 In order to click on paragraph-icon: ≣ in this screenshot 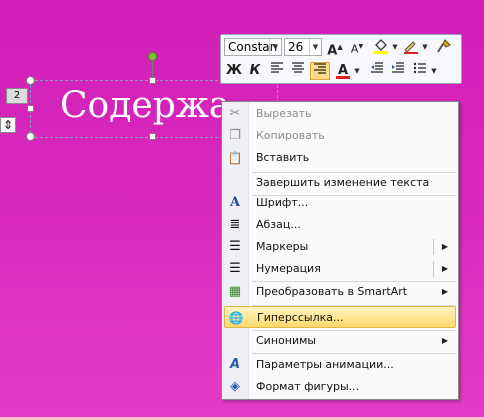, I will do `click(235, 224)`.